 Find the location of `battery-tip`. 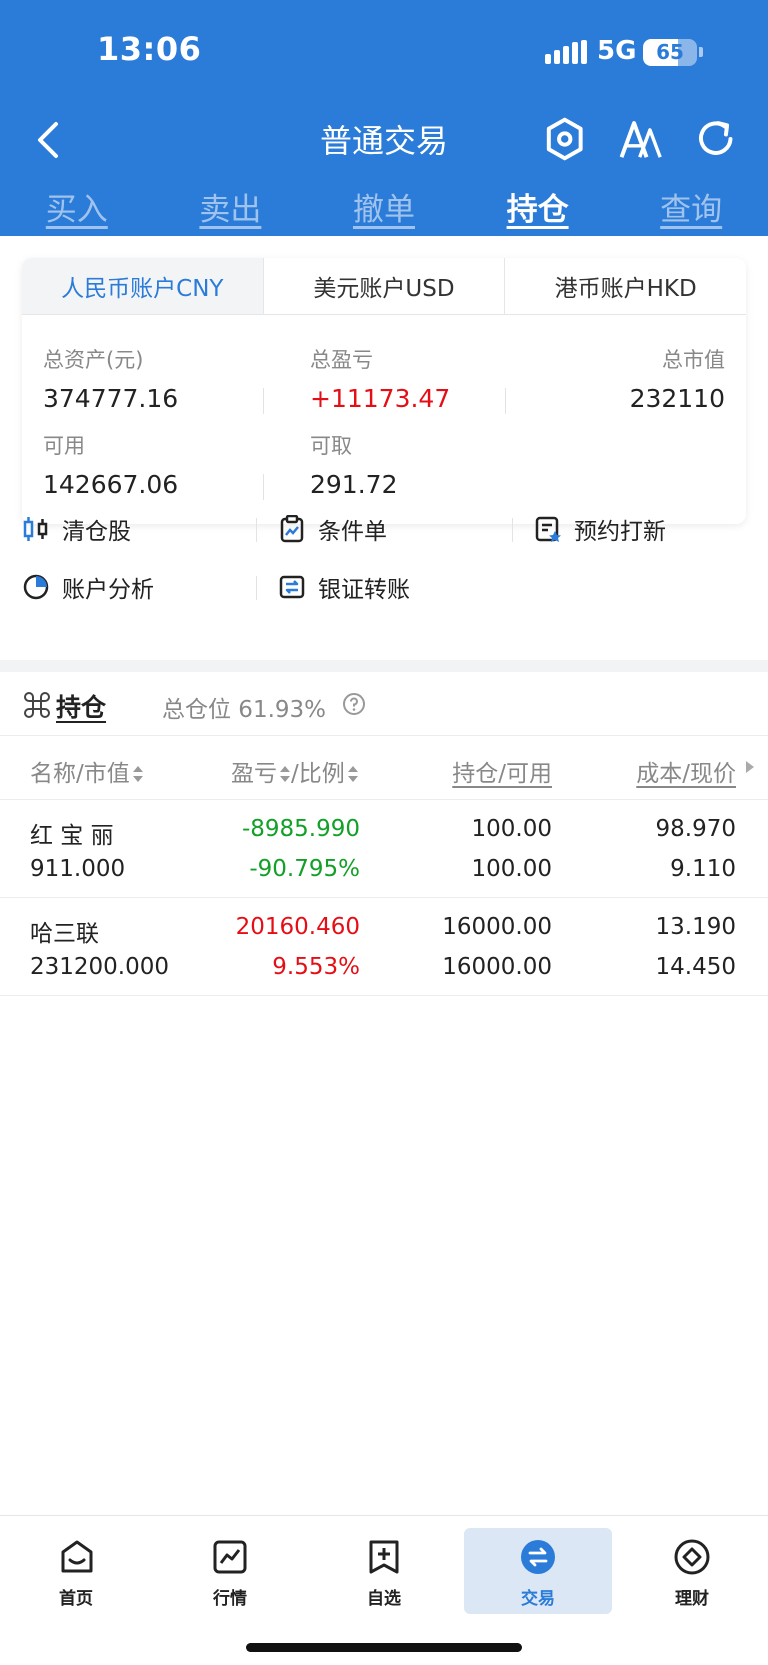

battery-tip is located at coordinates (701, 52).